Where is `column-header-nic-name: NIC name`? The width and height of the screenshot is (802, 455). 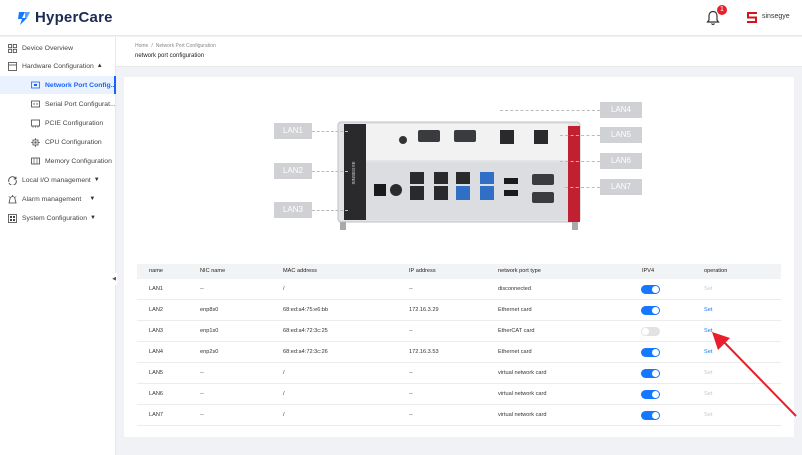 column-header-nic-name: NIC name is located at coordinates (213, 271).